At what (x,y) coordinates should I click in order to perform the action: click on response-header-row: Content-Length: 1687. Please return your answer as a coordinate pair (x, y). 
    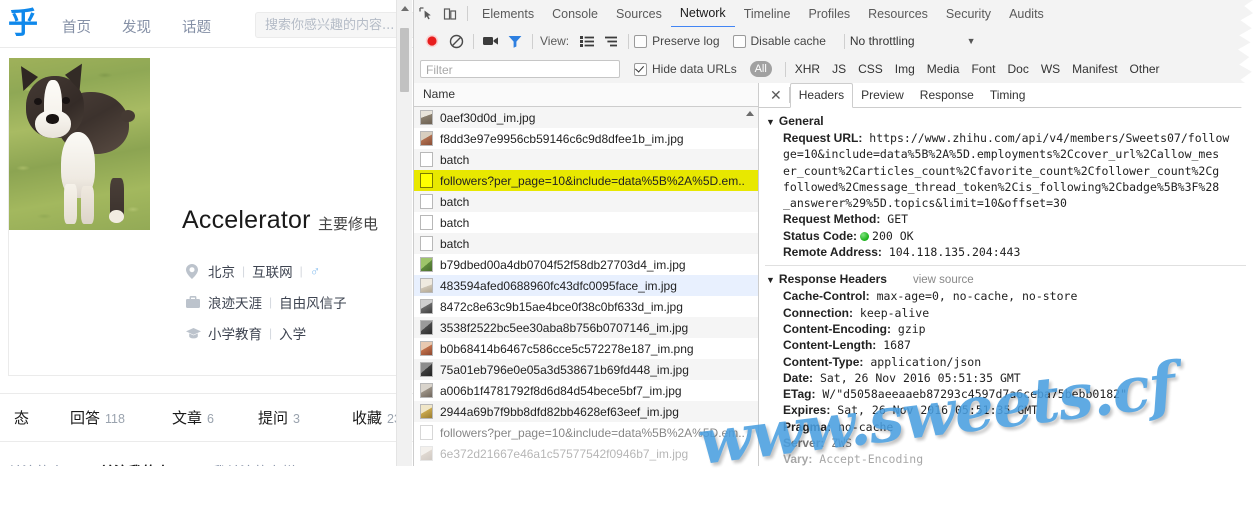
    Looking at the image, I should click on (1006, 345).